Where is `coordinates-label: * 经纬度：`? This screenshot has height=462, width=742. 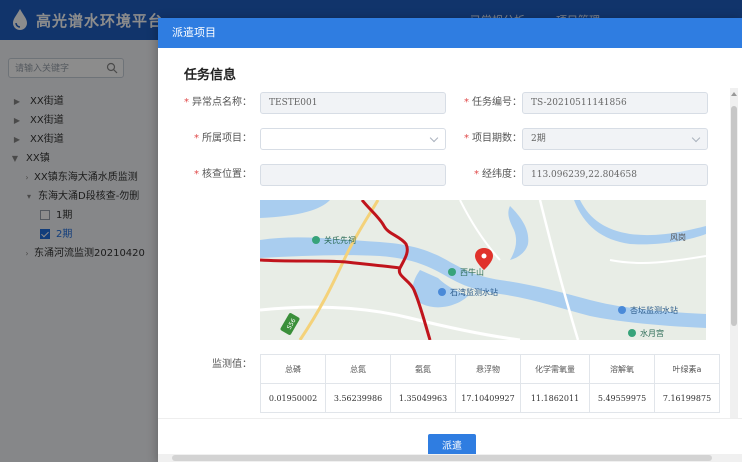
coordinates-label: * 经纬度： is located at coordinates (498, 174).